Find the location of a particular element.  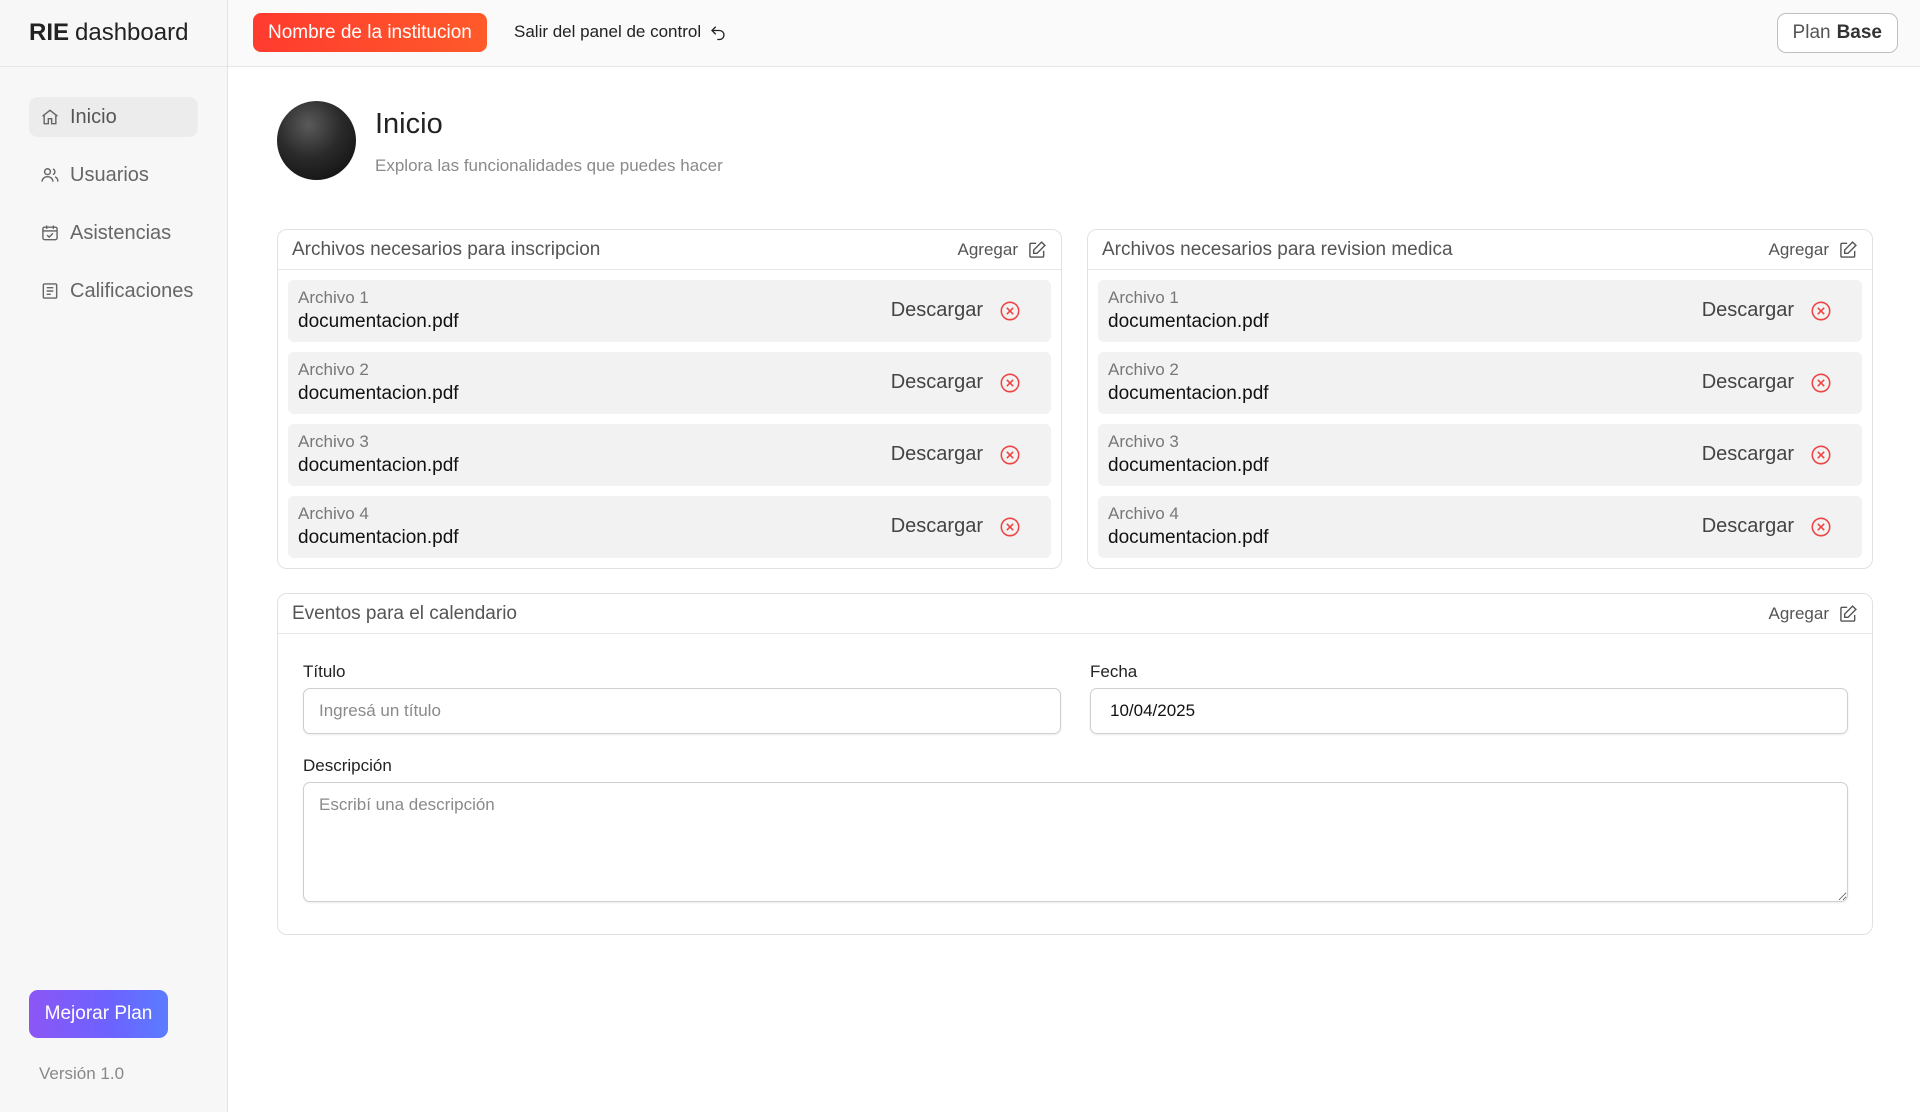

sidebar-item-label: Calificaciones is located at coordinates (132, 290).